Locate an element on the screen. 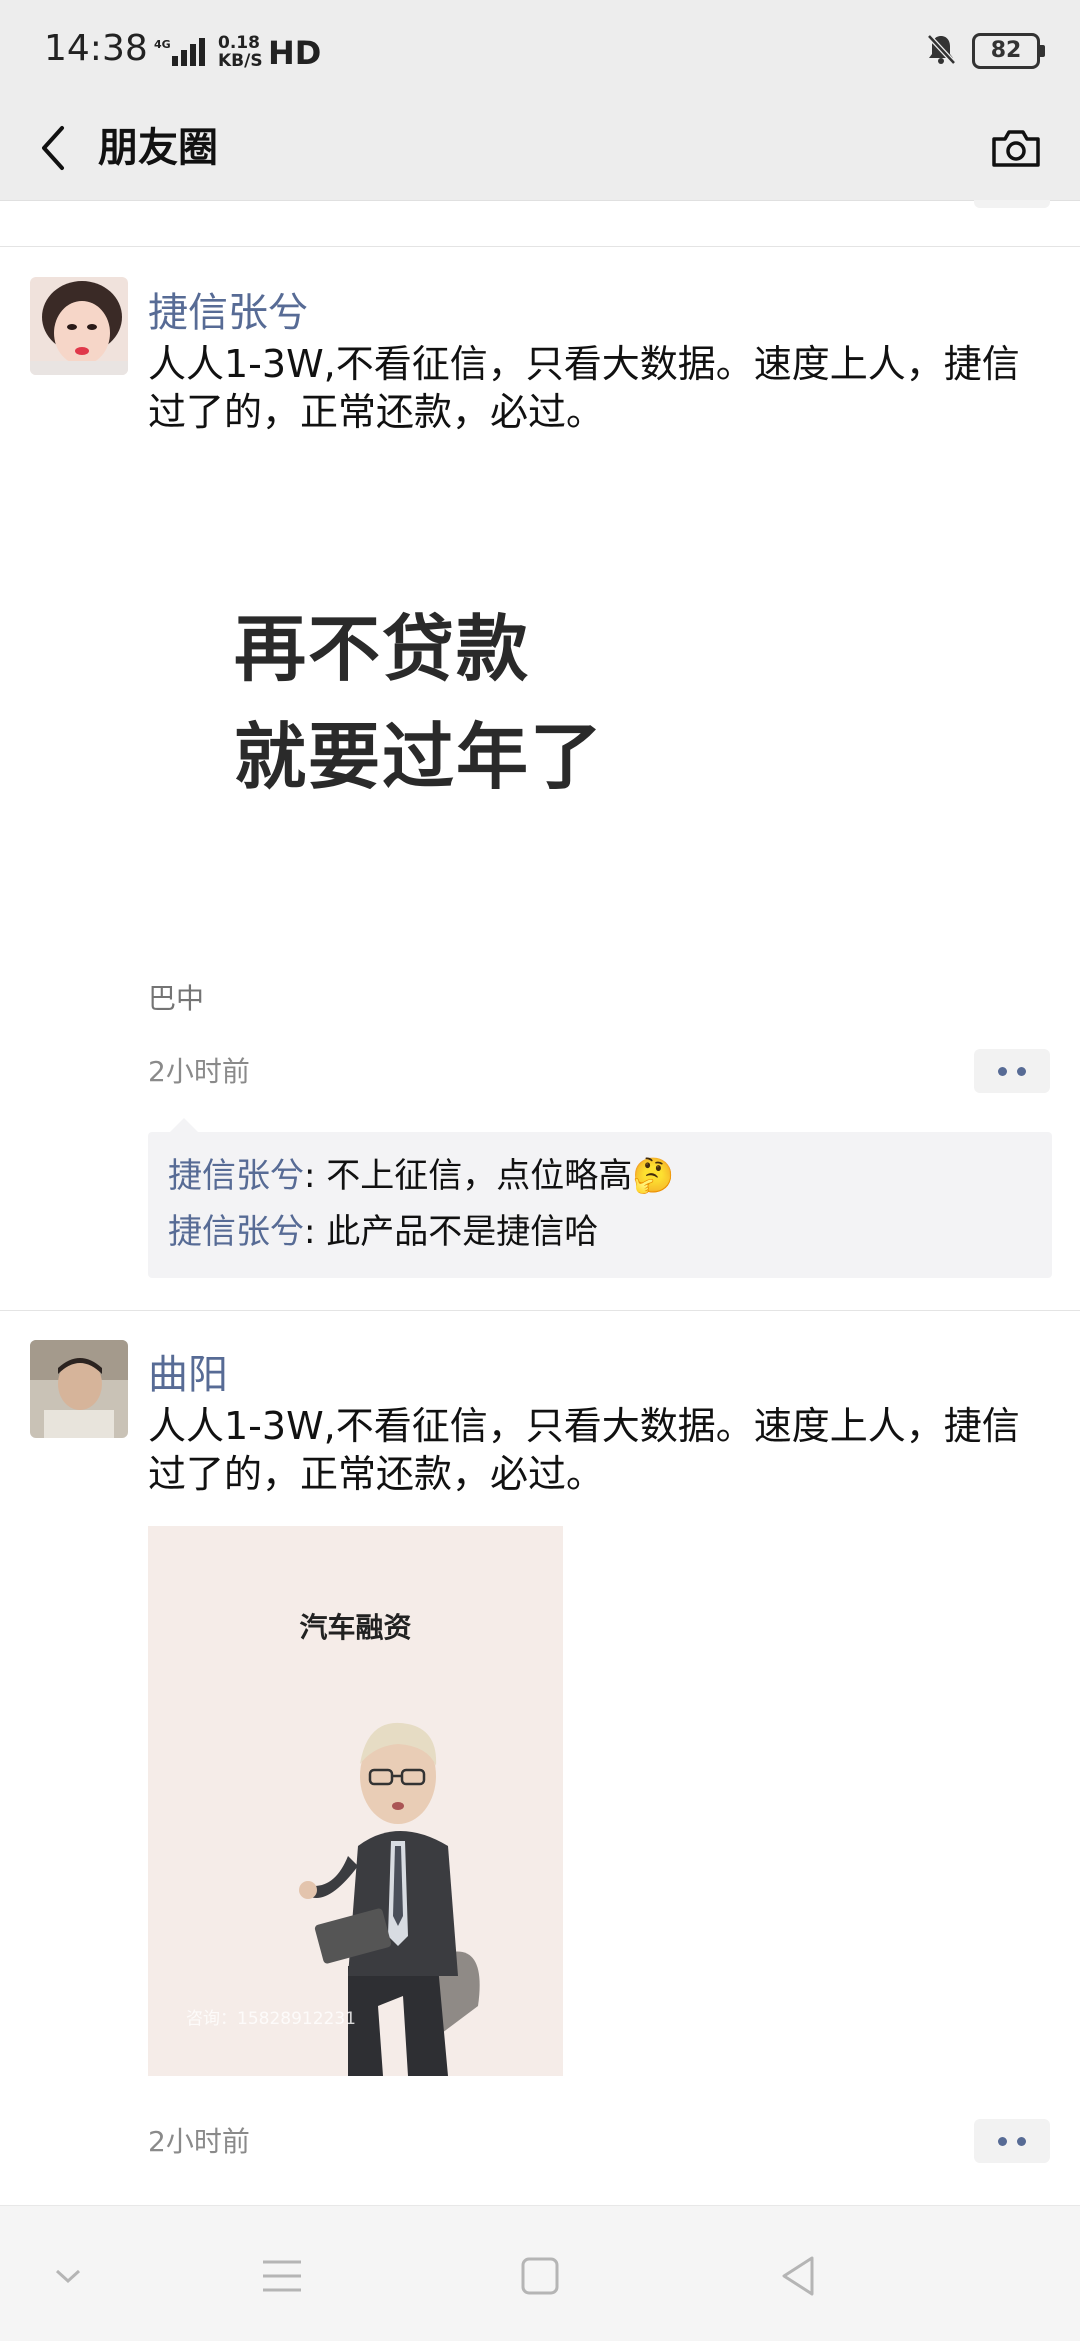 This screenshot has width=1080, height=2341. back-button is located at coordinates (53, 148).